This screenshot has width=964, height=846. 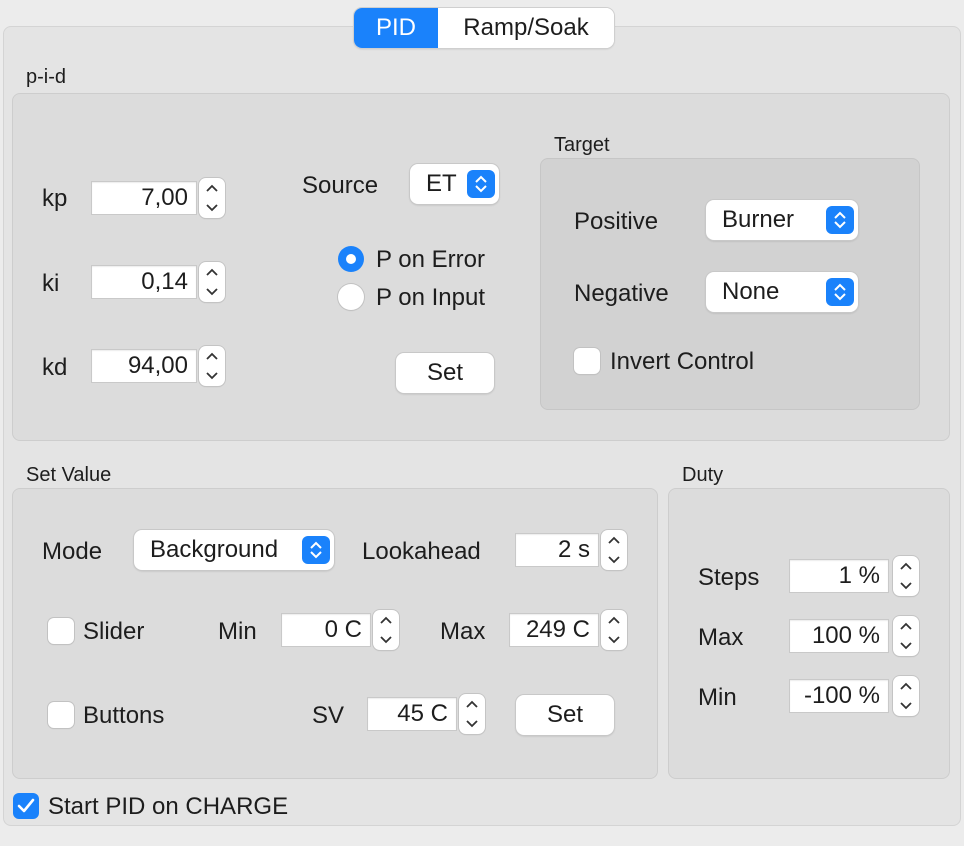 What do you see at coordinates (616, 221) in the screenshot?
I see `positive-label: Positive` at bounding box center [616, 221].